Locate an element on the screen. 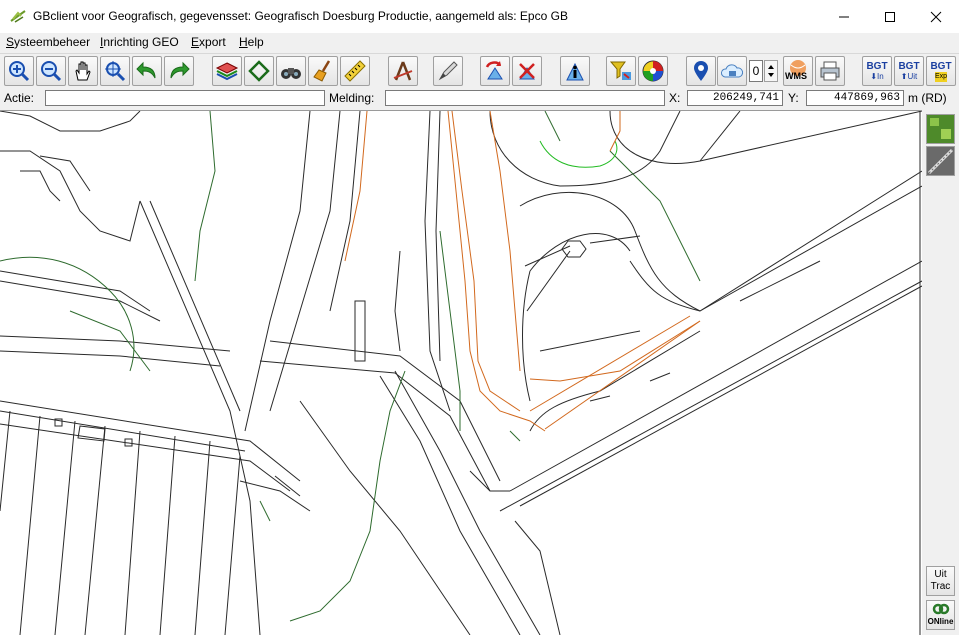  minimize-button is located at coordinates (844, 16).